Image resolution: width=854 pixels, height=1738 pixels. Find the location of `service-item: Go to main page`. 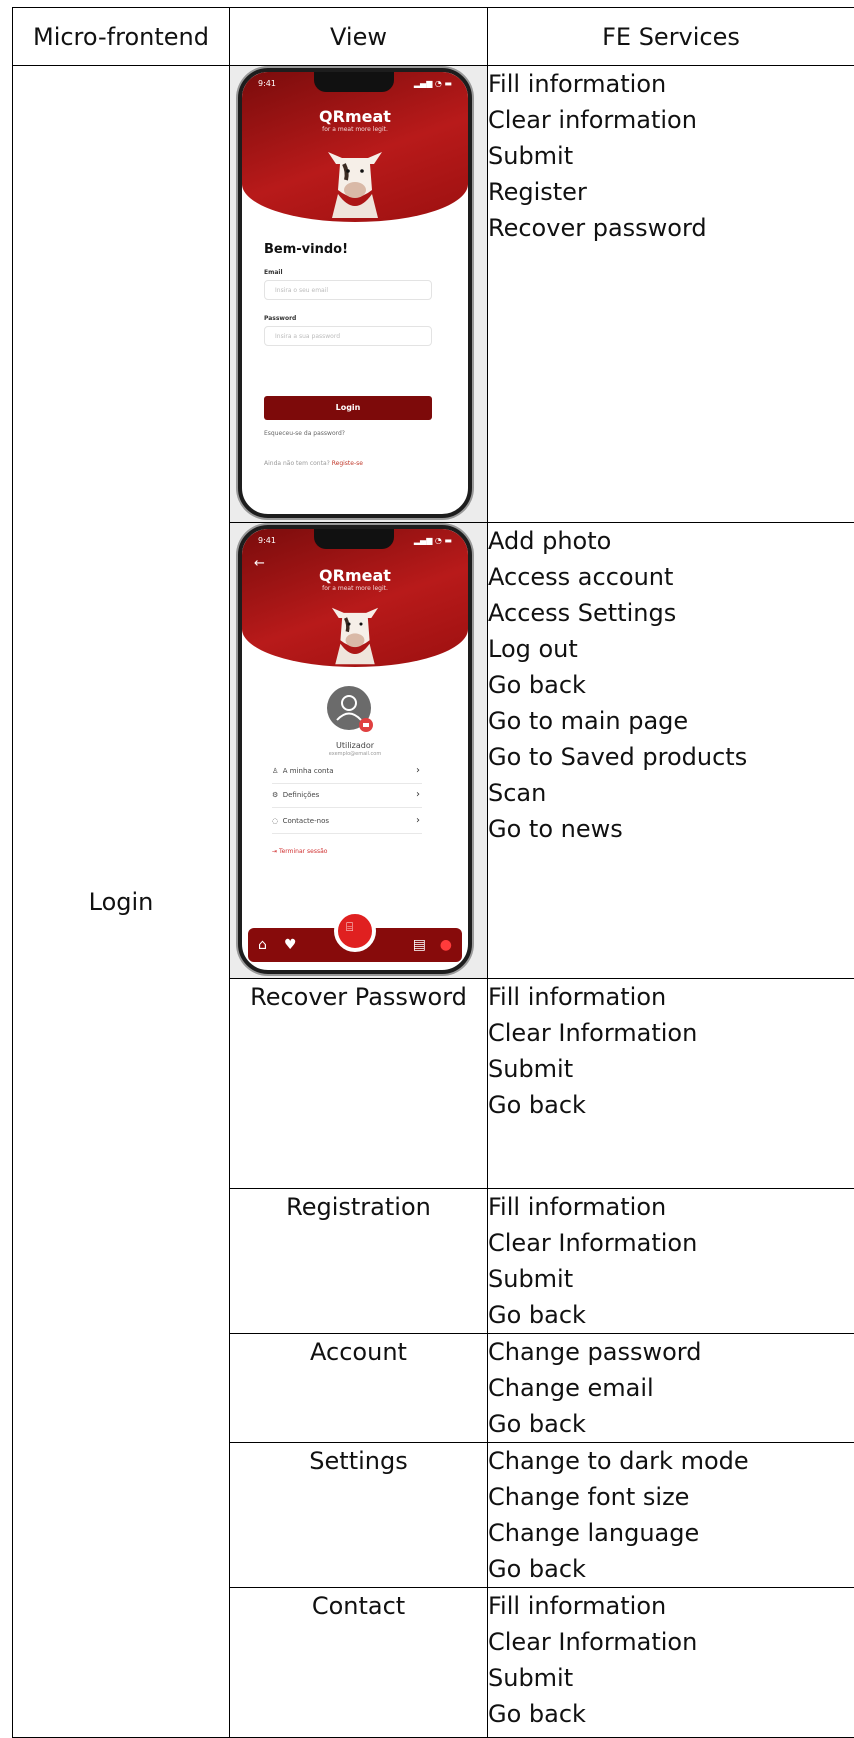

service-item: Go to main page is located at coordinates (671, 721).